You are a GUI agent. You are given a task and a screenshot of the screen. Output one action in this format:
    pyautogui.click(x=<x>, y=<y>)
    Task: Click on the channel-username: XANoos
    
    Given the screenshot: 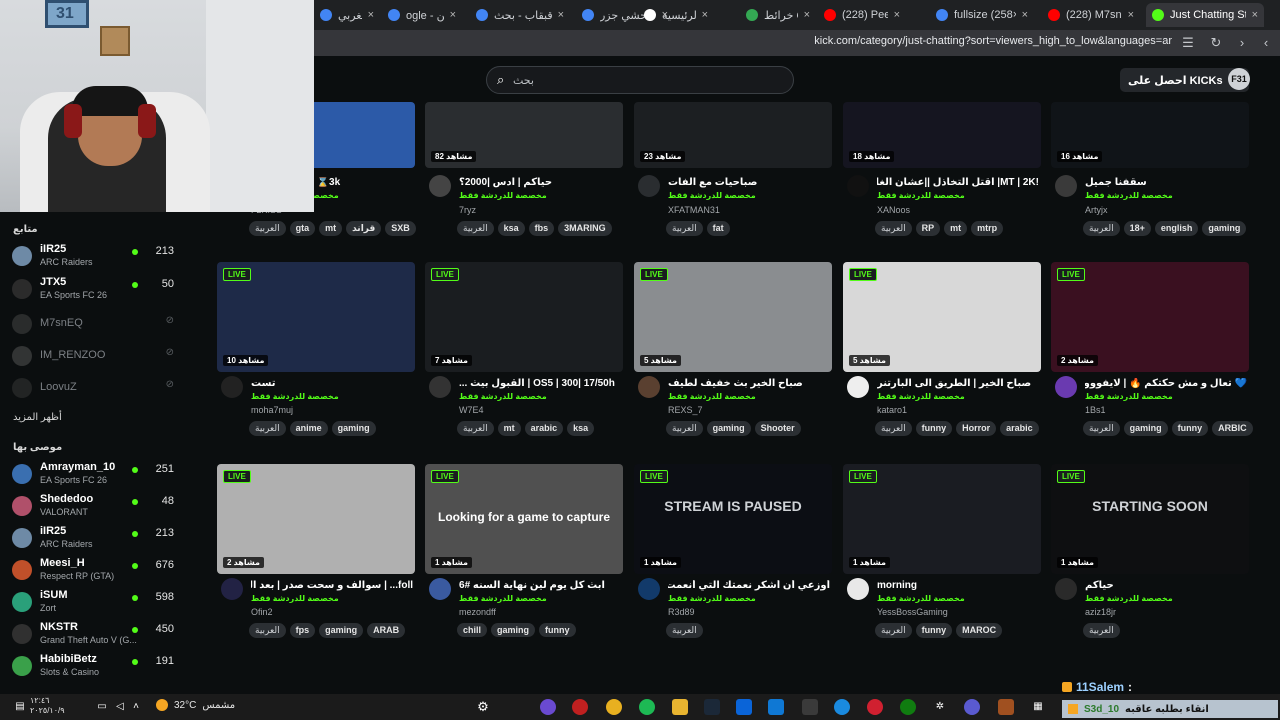 What is the action you would take?
    pyautogui.click(x=893, y=210)
    